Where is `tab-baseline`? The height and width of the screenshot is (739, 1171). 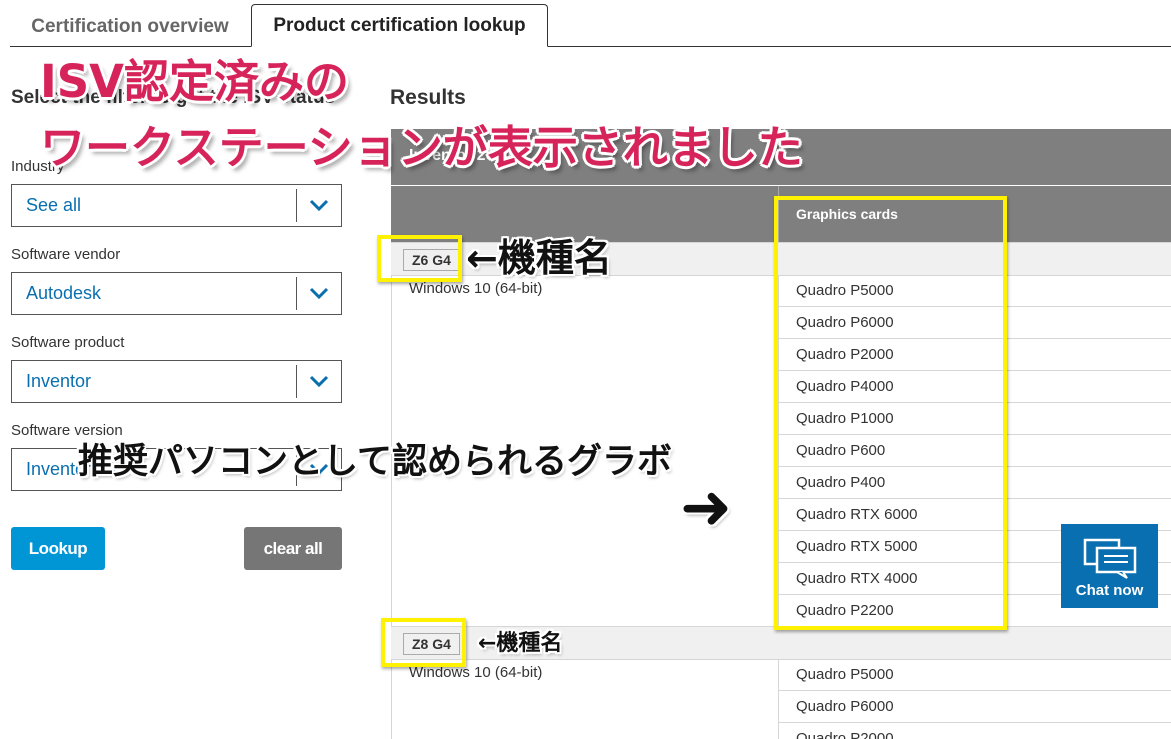 tab-baseline is located at coordinates (590, 46).